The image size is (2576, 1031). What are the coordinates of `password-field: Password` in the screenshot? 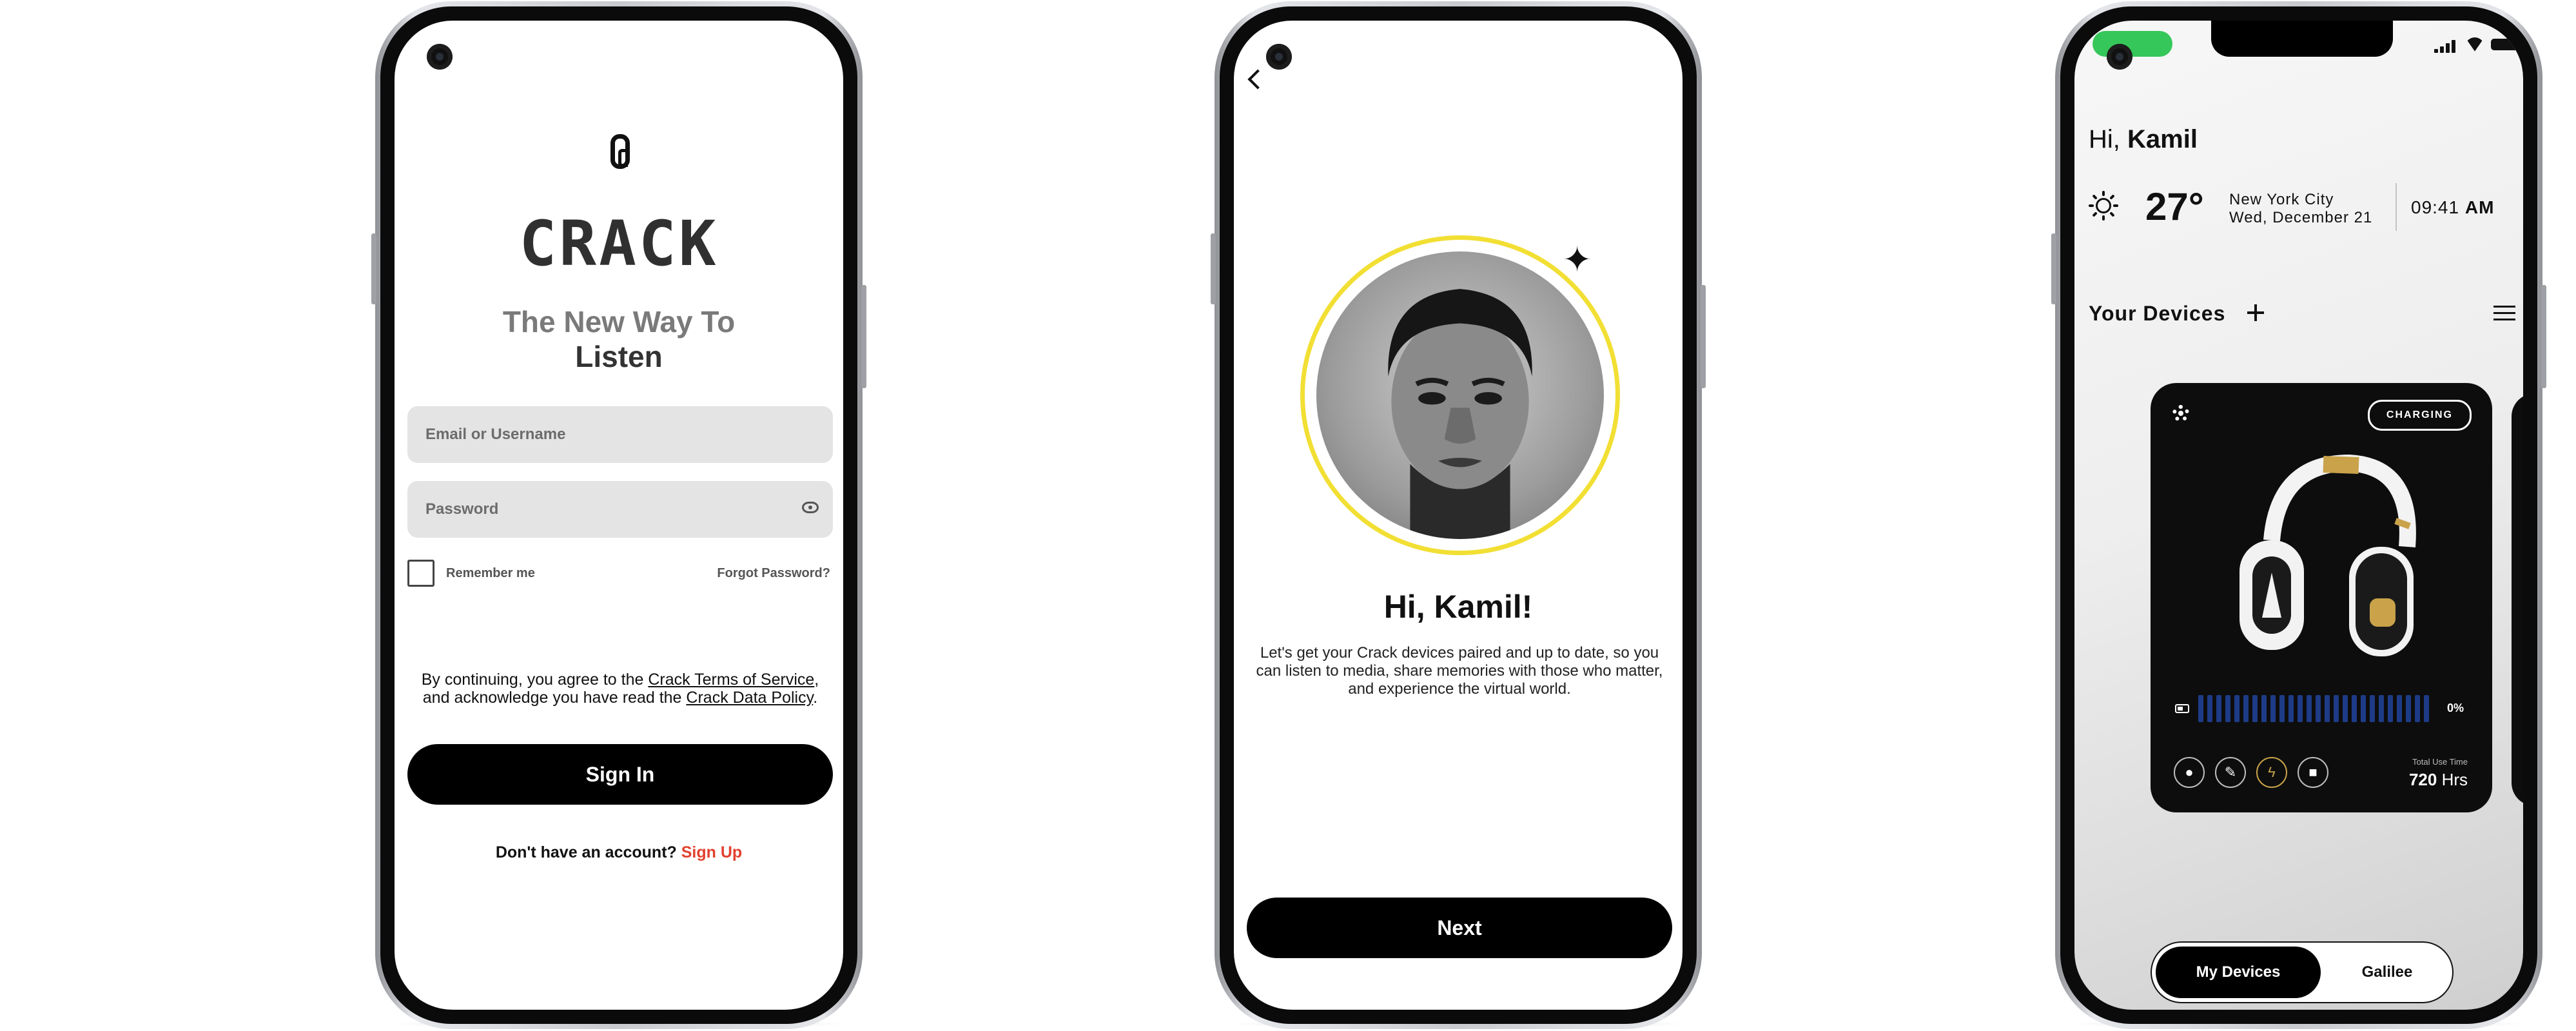 It's located at (620, 510).